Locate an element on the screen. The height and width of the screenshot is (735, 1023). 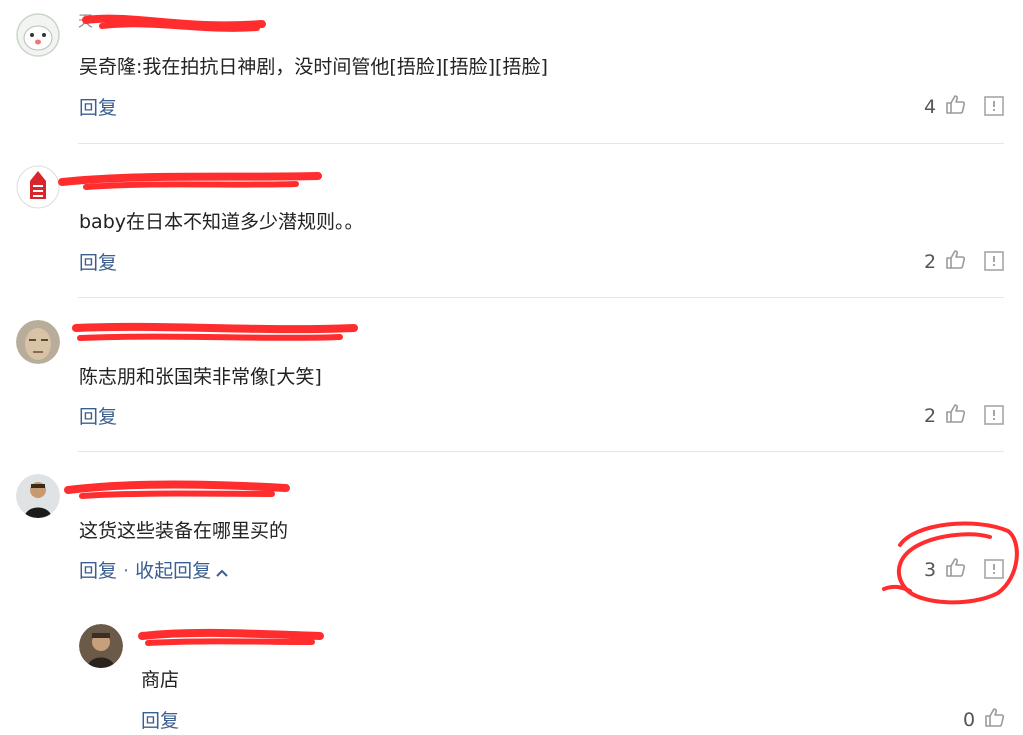
like-button: 0 is located at coordinates (984, 719).